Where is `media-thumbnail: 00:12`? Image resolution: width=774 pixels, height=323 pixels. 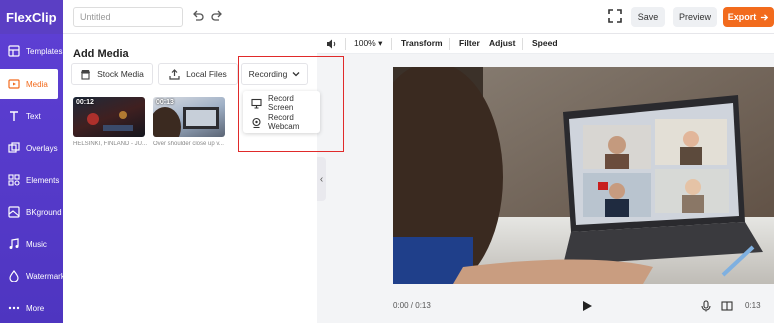
media-thumbnail: 00:12 is located at coordinates (109, 117).